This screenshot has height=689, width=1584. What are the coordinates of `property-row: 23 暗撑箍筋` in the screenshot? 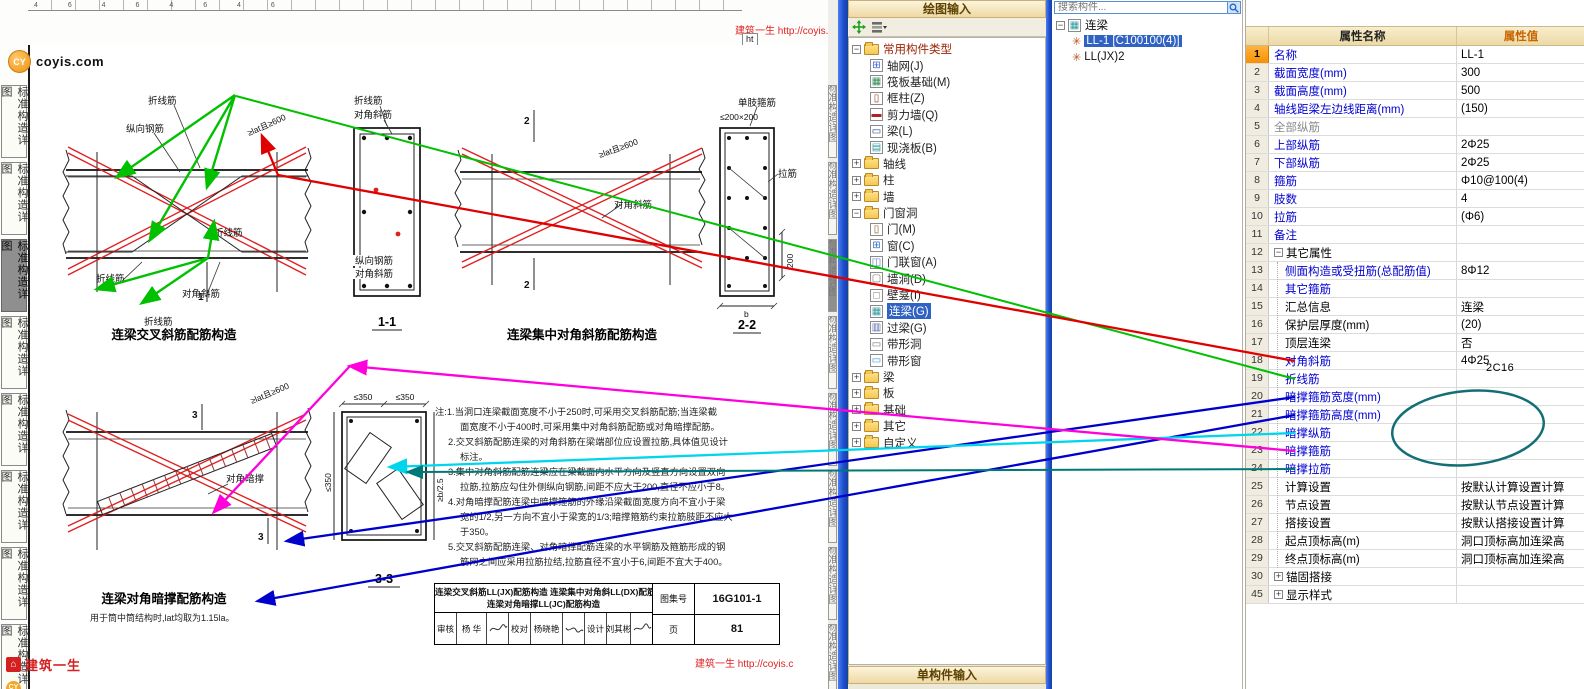 It's located at (1415, 451).